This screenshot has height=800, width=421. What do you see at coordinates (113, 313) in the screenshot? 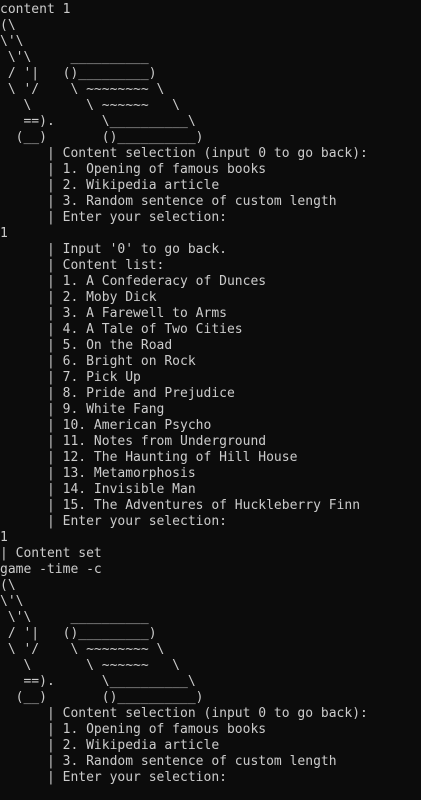
I see `terminal-line: | 3. A Farewell to Arms` at bounding box center [113, 313].